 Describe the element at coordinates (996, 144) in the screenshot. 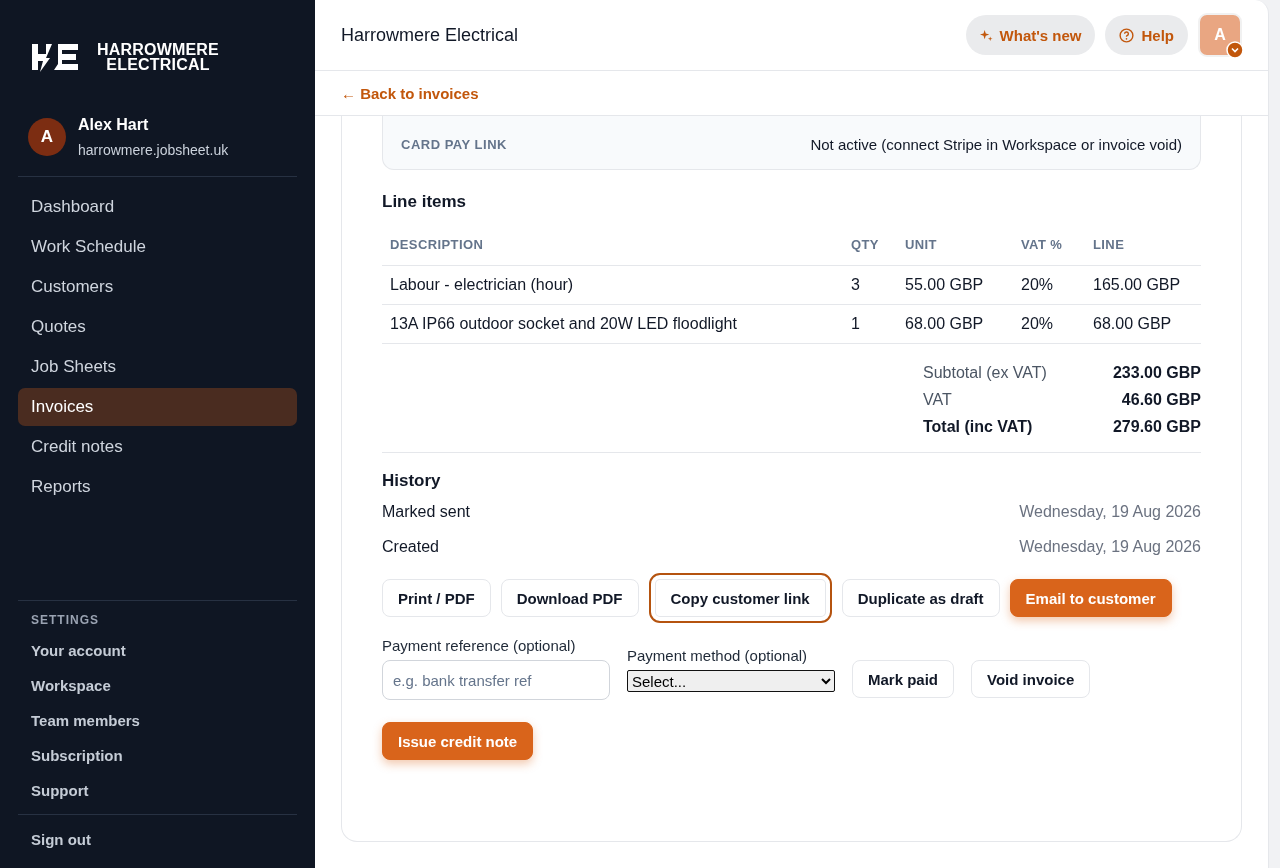

I see `field-value: Not active (connect Stripe in Workspace or invoice void)` at that location.